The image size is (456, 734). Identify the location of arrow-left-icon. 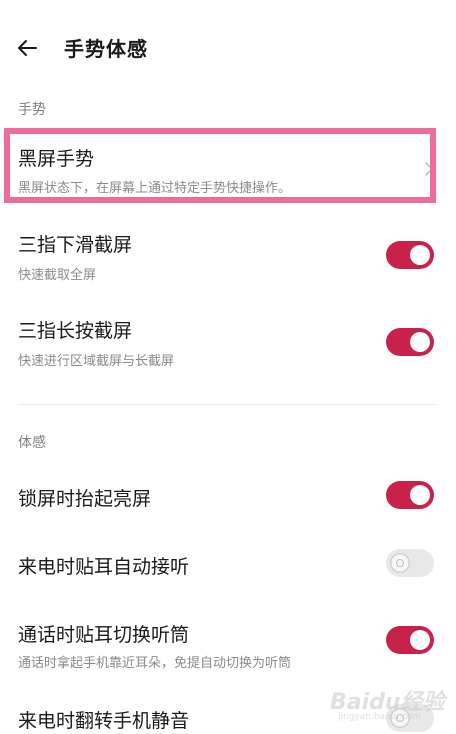
(27, 48).